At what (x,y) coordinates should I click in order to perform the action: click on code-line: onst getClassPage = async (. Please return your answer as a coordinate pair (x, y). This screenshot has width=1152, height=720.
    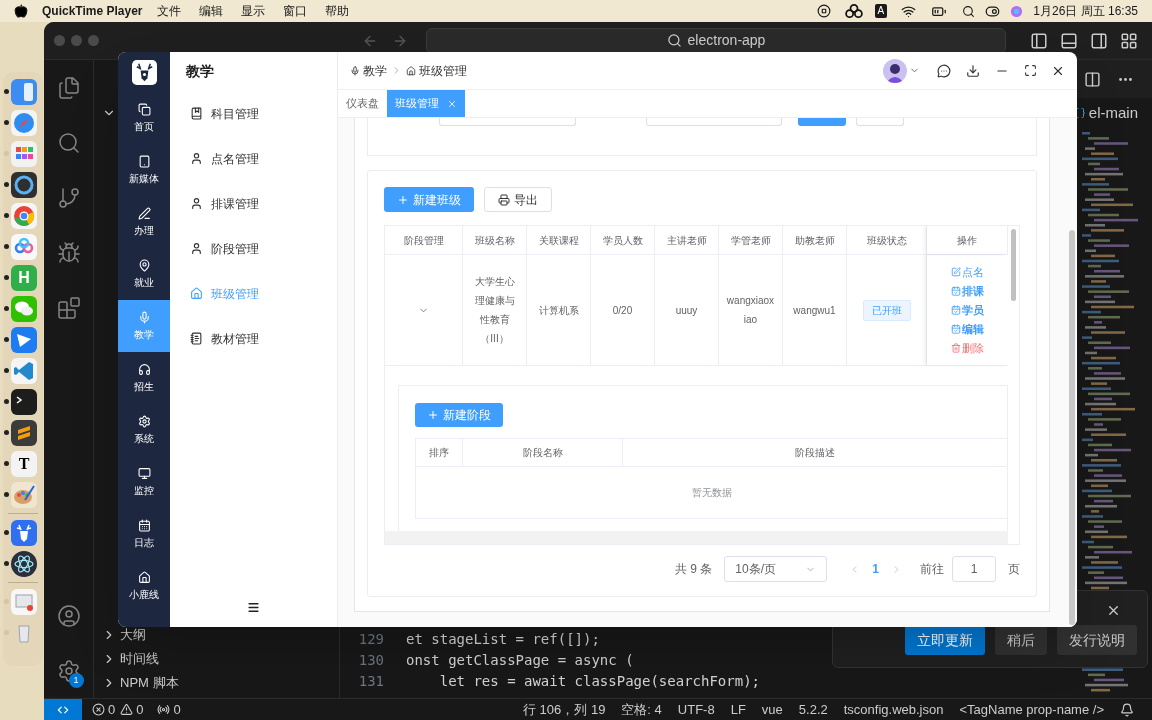
    Looking at the image, I should click on (520, 660).